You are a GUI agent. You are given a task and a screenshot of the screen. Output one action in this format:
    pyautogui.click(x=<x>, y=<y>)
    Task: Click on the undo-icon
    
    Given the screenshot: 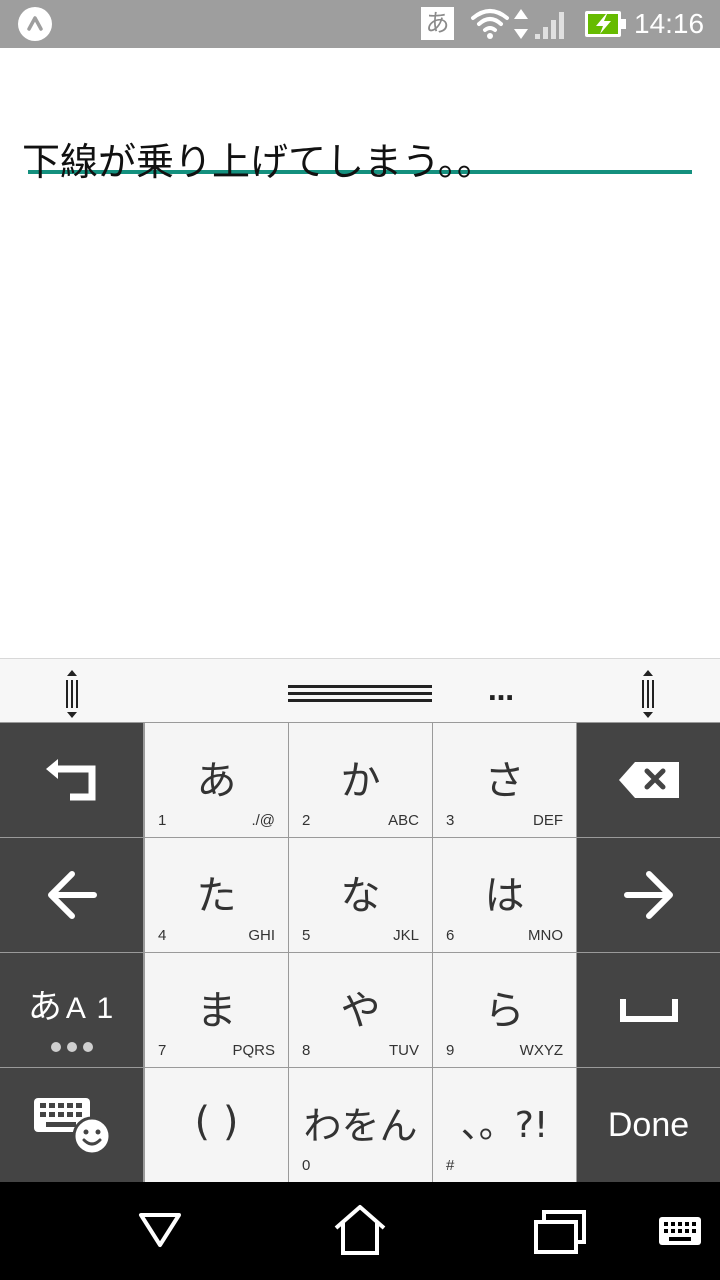 What is the action you would take?
    pyautogui.click(x=71, y=780)
    